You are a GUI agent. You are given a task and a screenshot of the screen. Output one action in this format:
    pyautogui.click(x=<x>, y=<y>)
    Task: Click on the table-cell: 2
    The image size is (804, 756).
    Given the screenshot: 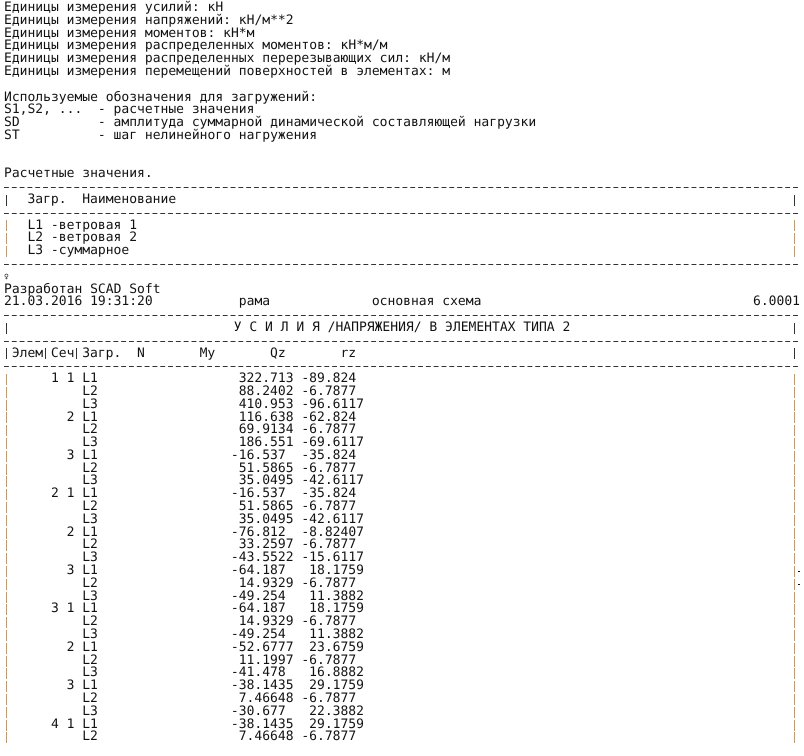 What is the action you would take?
    pyautogui.click(x=54, y=494)
    